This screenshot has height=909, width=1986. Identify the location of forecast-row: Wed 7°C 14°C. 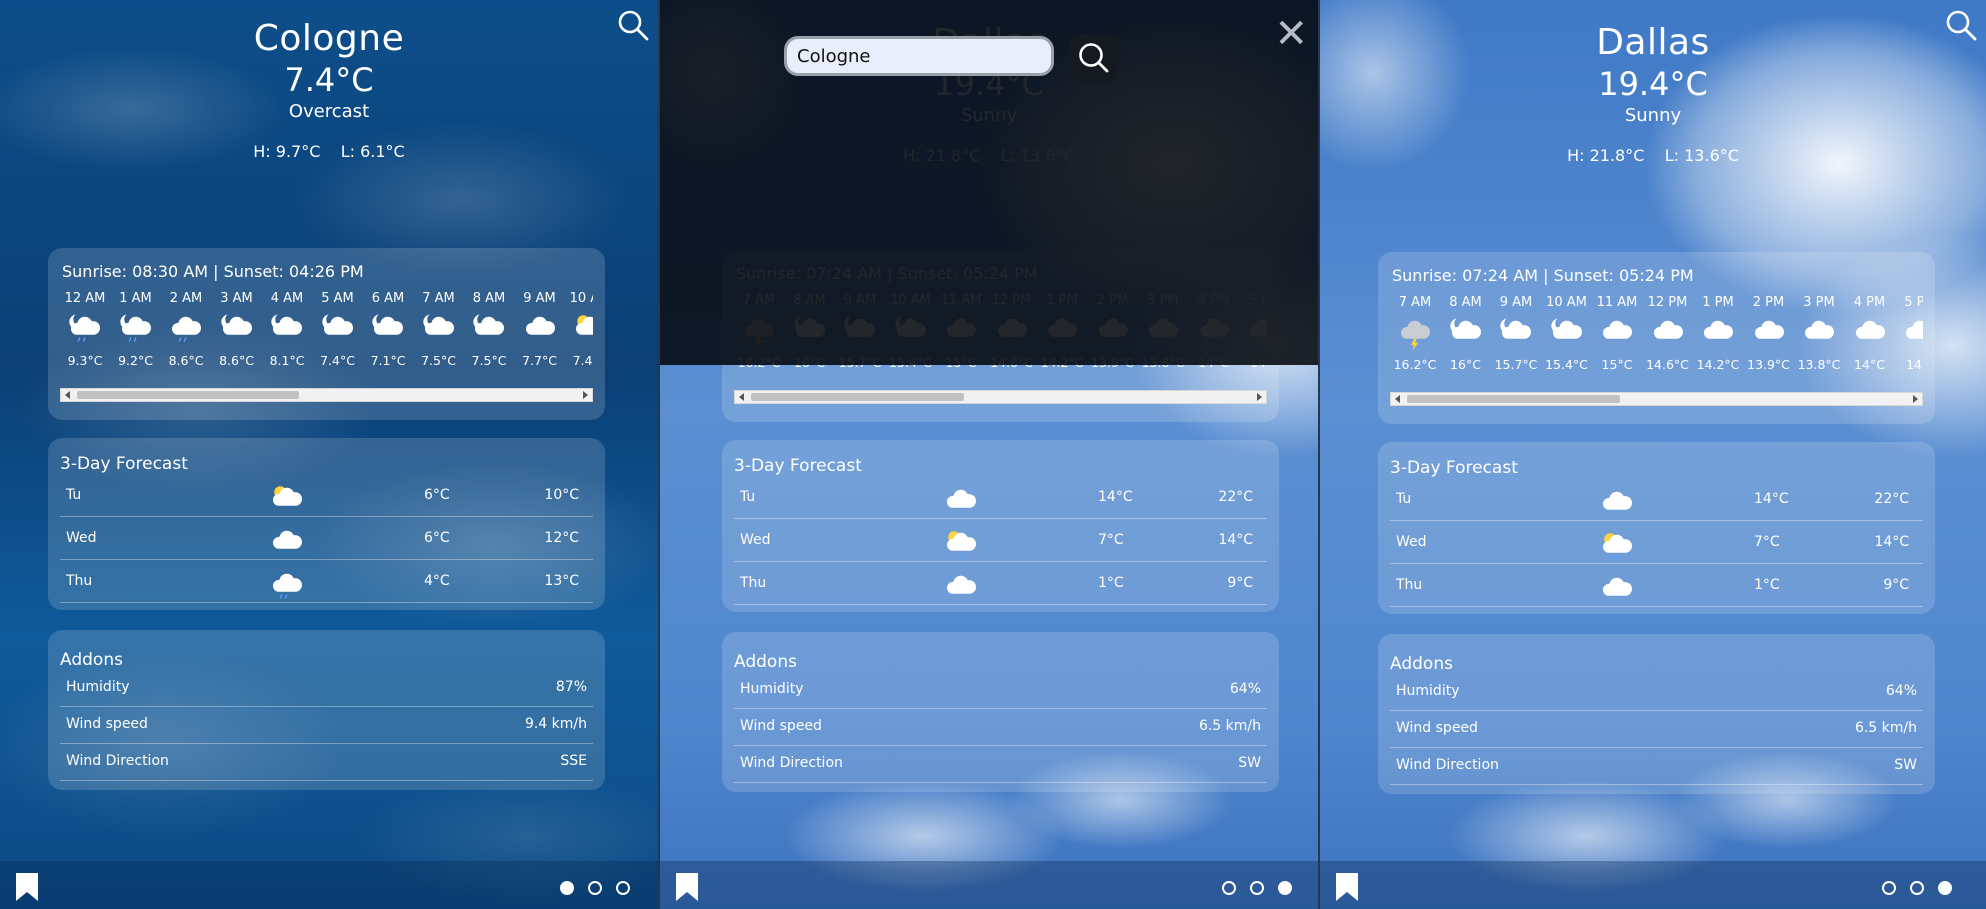
(1656, 542).